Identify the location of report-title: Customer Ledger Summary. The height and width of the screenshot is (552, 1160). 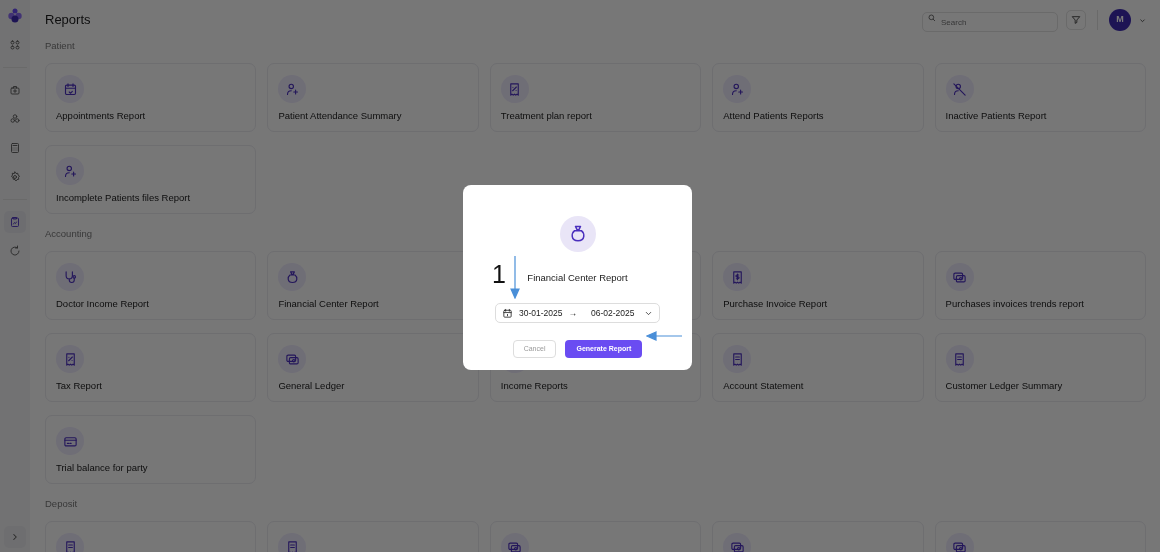
(1004, 386).